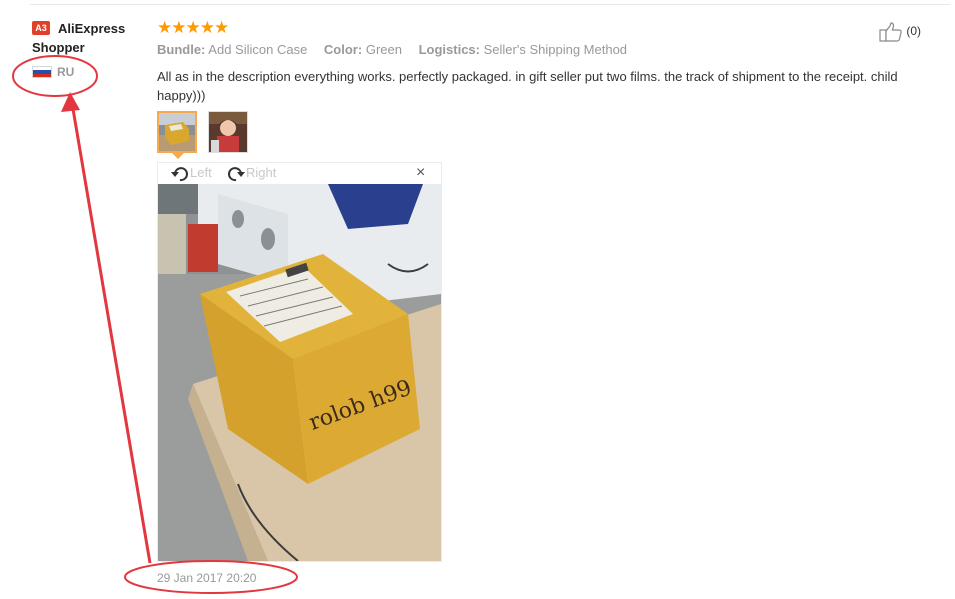 The image size is (955, 599). What do you see at coordinates (55, 76) in the screenshot?
I see `country-highlight-ellipse` at bounding box center [55, 76].